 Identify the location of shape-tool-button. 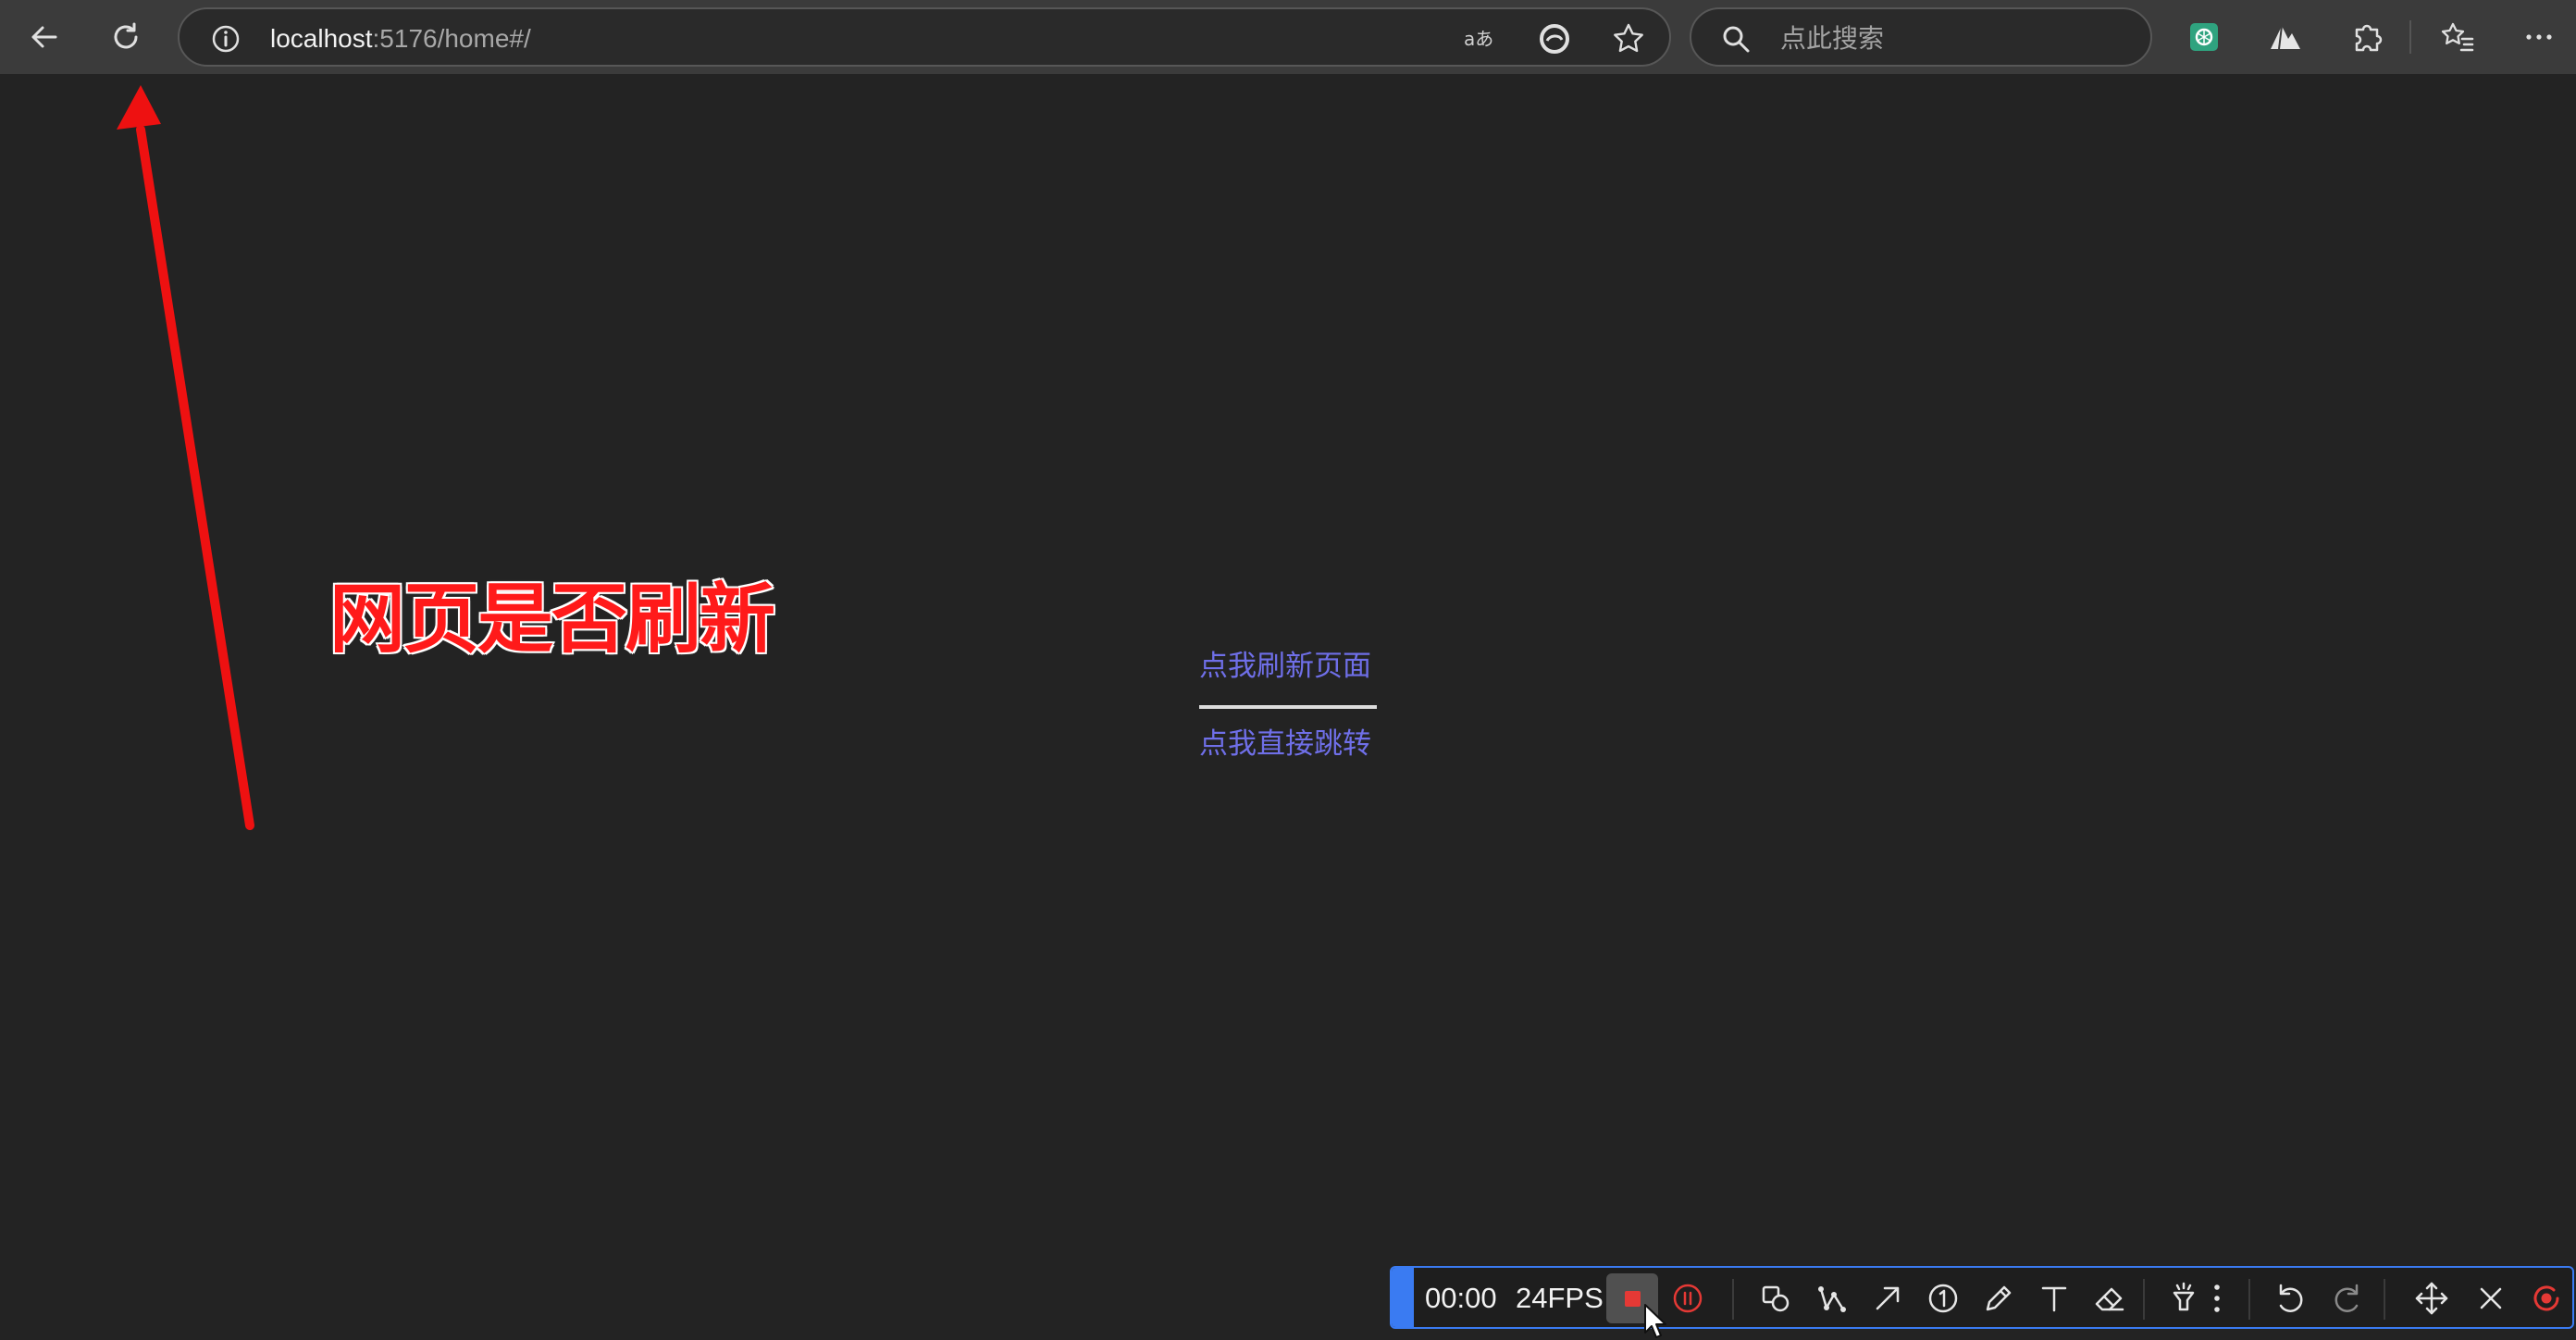
(1777, 1298).